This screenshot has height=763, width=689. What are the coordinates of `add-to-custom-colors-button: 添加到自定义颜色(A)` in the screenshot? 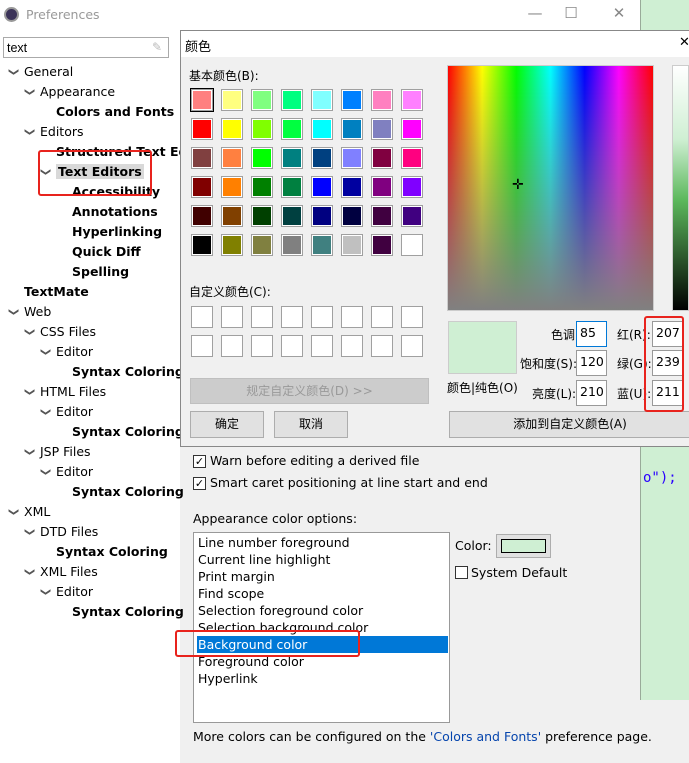 It's located at (569, 424).